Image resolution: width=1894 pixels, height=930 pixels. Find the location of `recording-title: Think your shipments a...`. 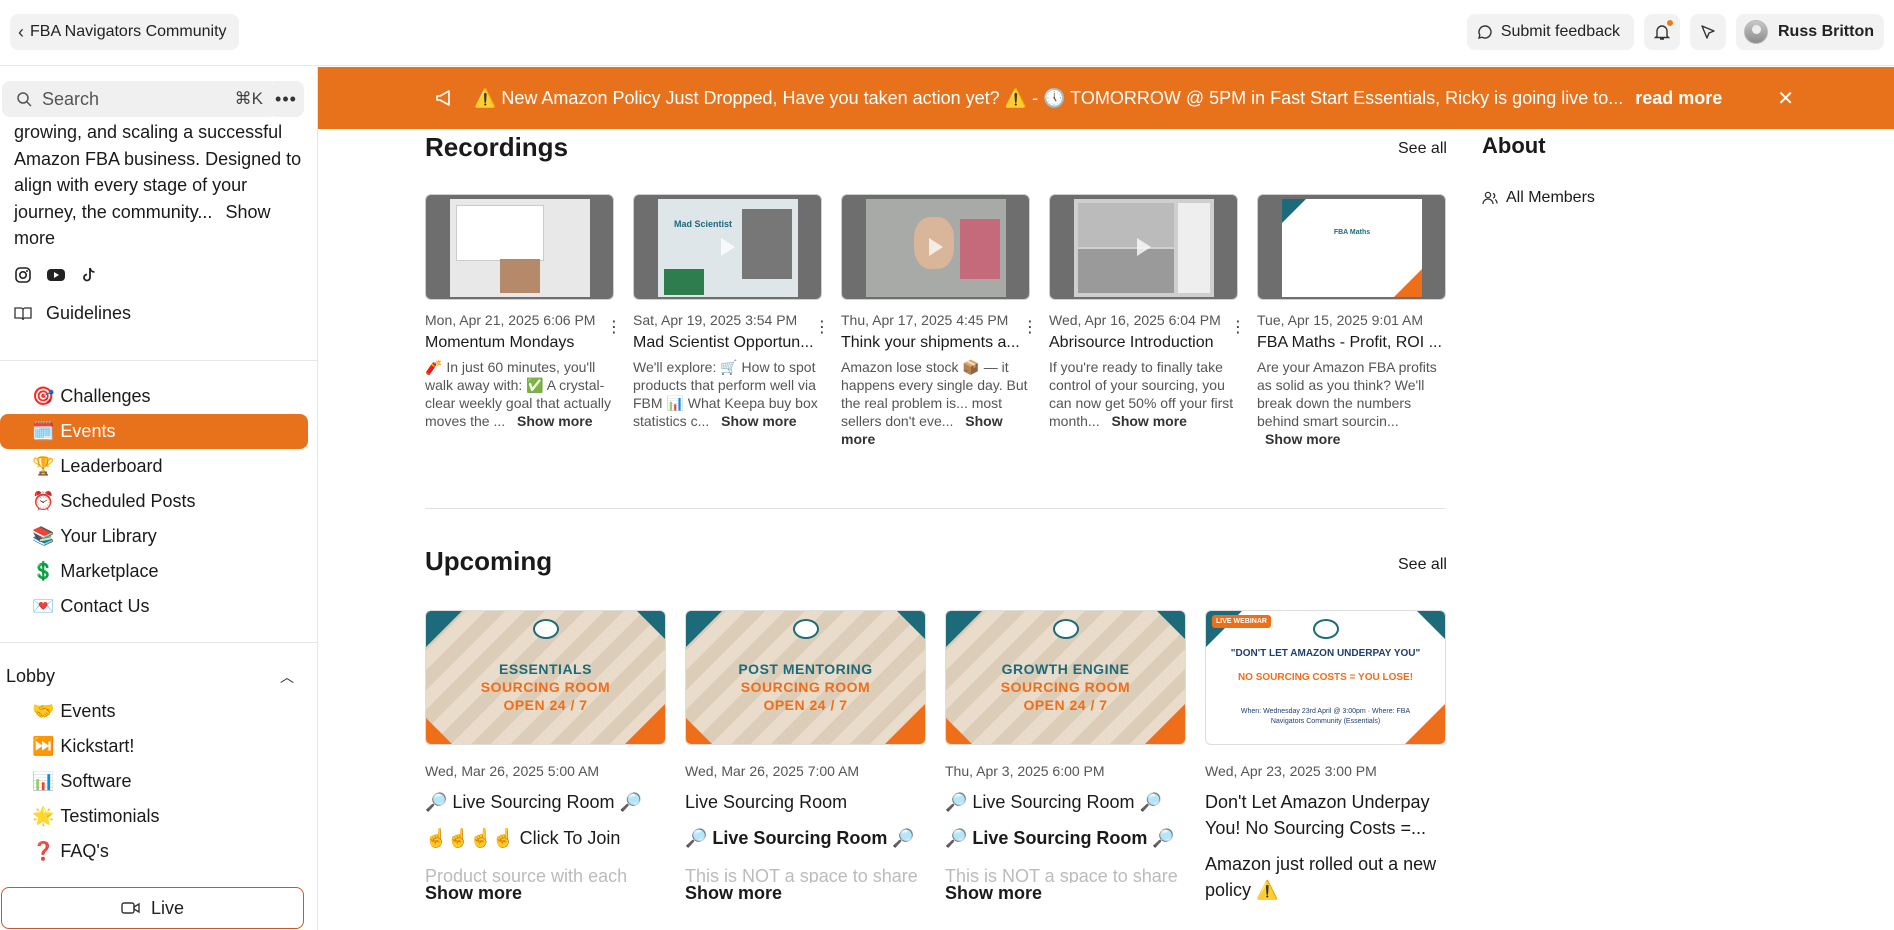

recording-title: Think your shipments a... is located at coordinates (935, 343).